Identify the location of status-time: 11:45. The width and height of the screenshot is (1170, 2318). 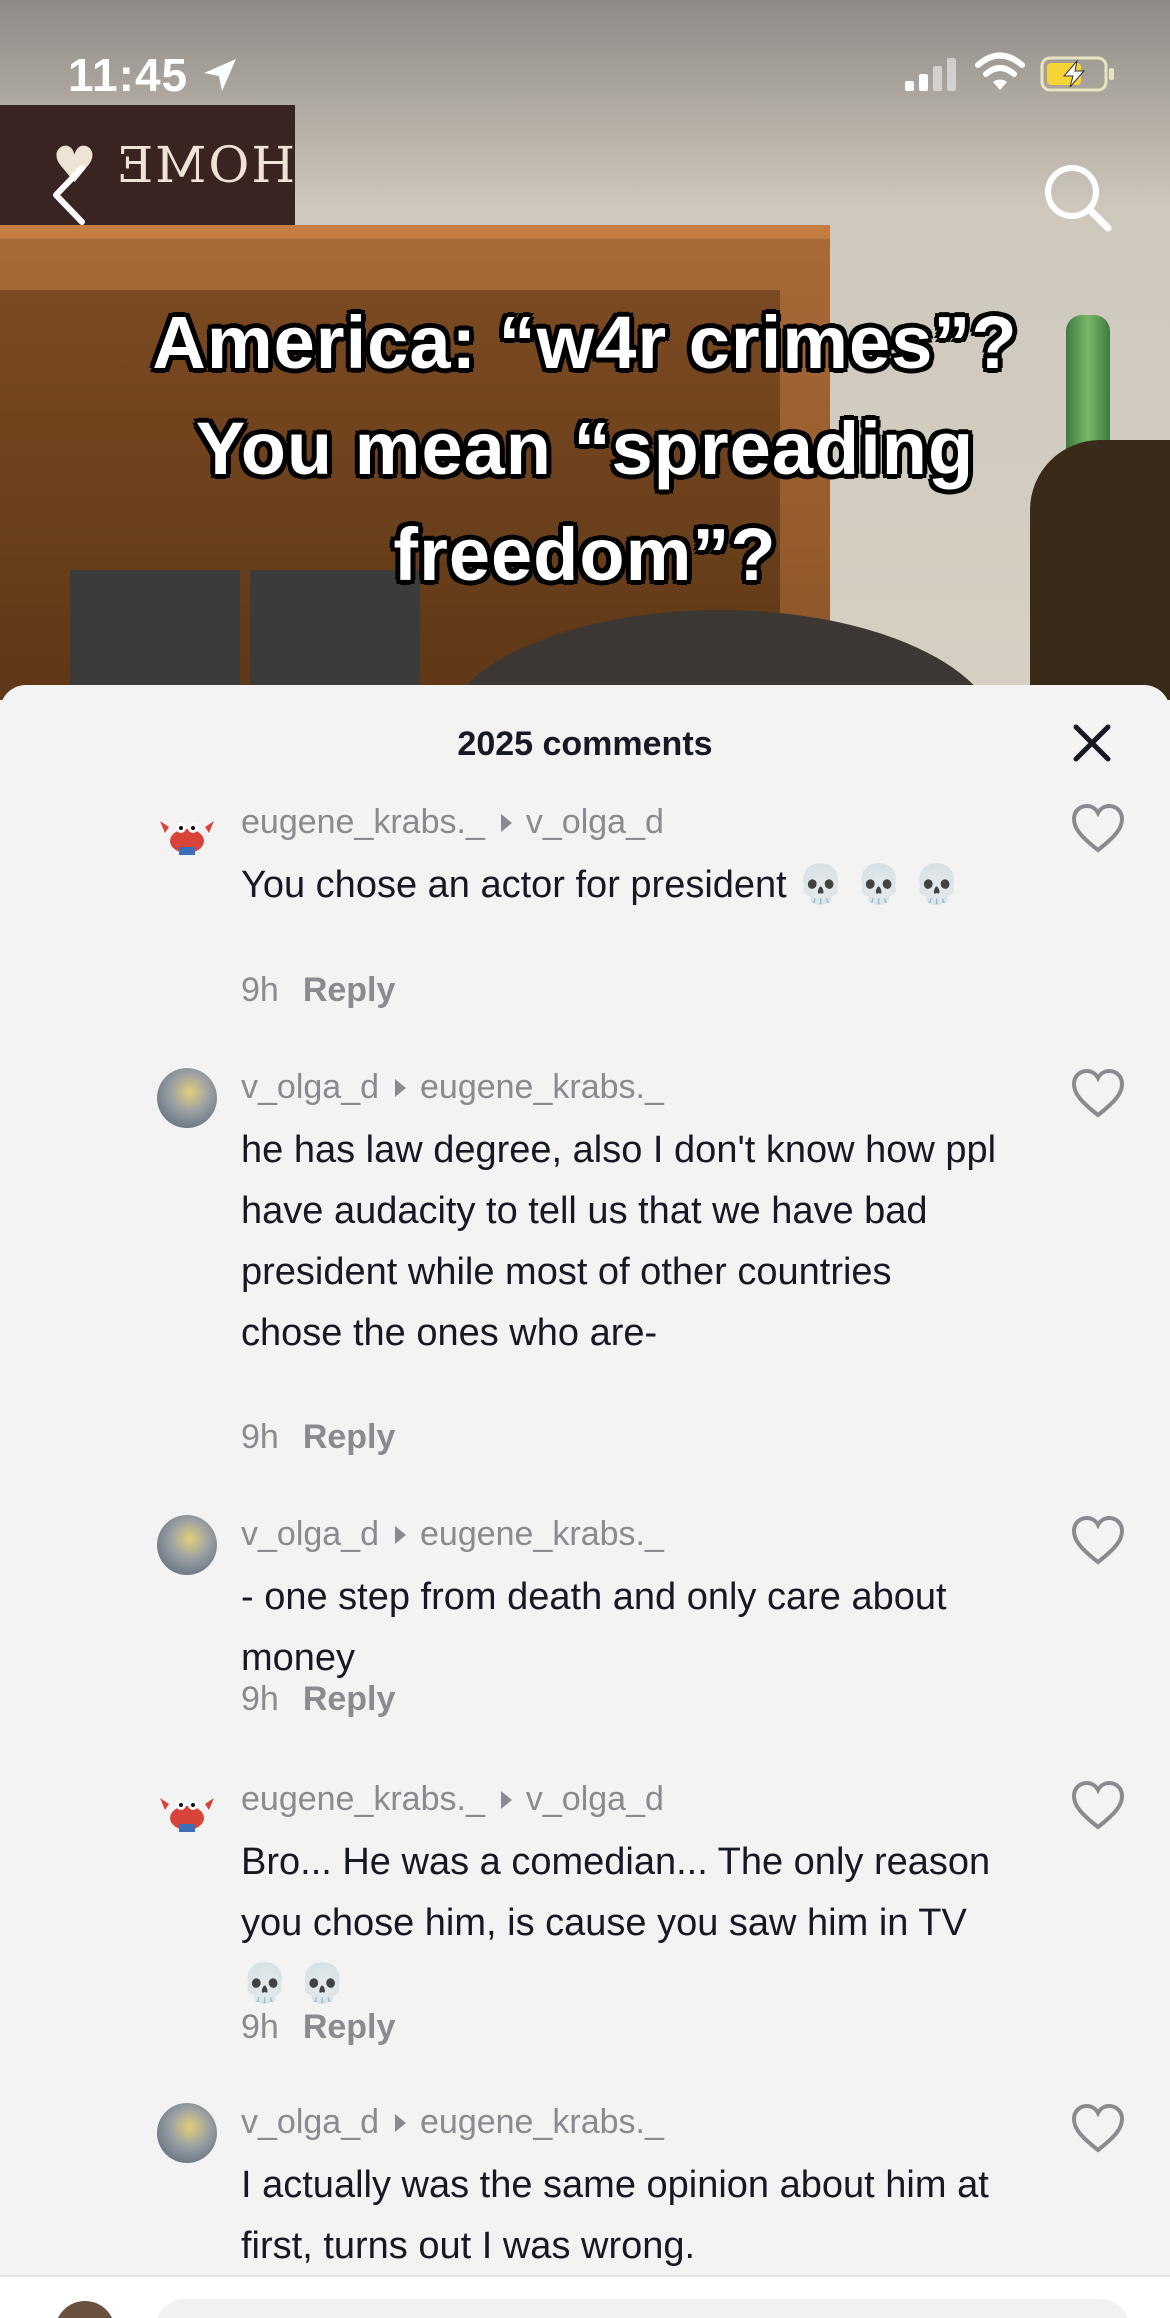
(128, 75).